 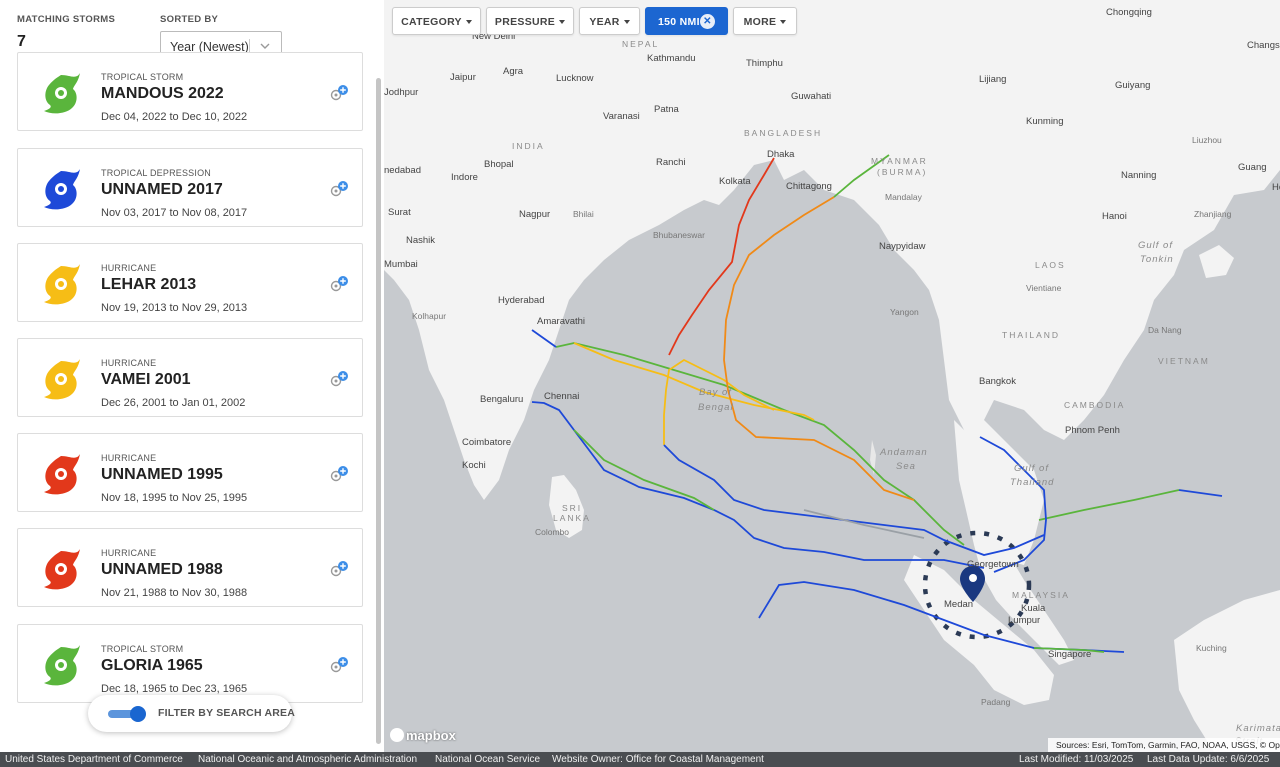 What do you see at coordinates (716, 407) in the screenshot?
I see `map-place-label: Bengal` at bounding box center [716, 407].